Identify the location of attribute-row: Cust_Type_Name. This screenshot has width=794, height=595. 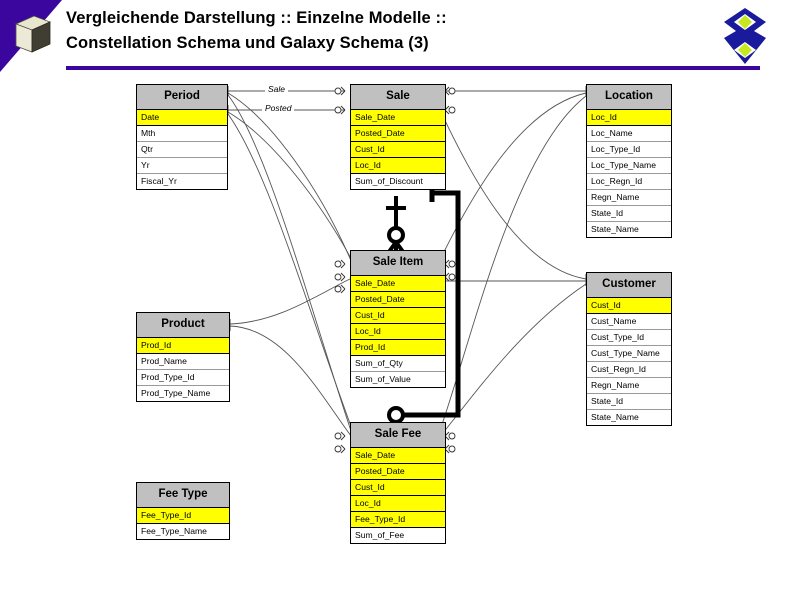
(629, 354).